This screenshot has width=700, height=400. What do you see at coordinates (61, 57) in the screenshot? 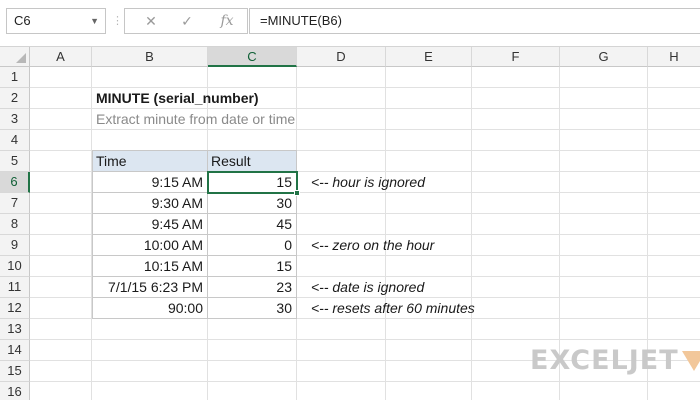
I see `column-header-a: A` at bounding box center [61, 57].